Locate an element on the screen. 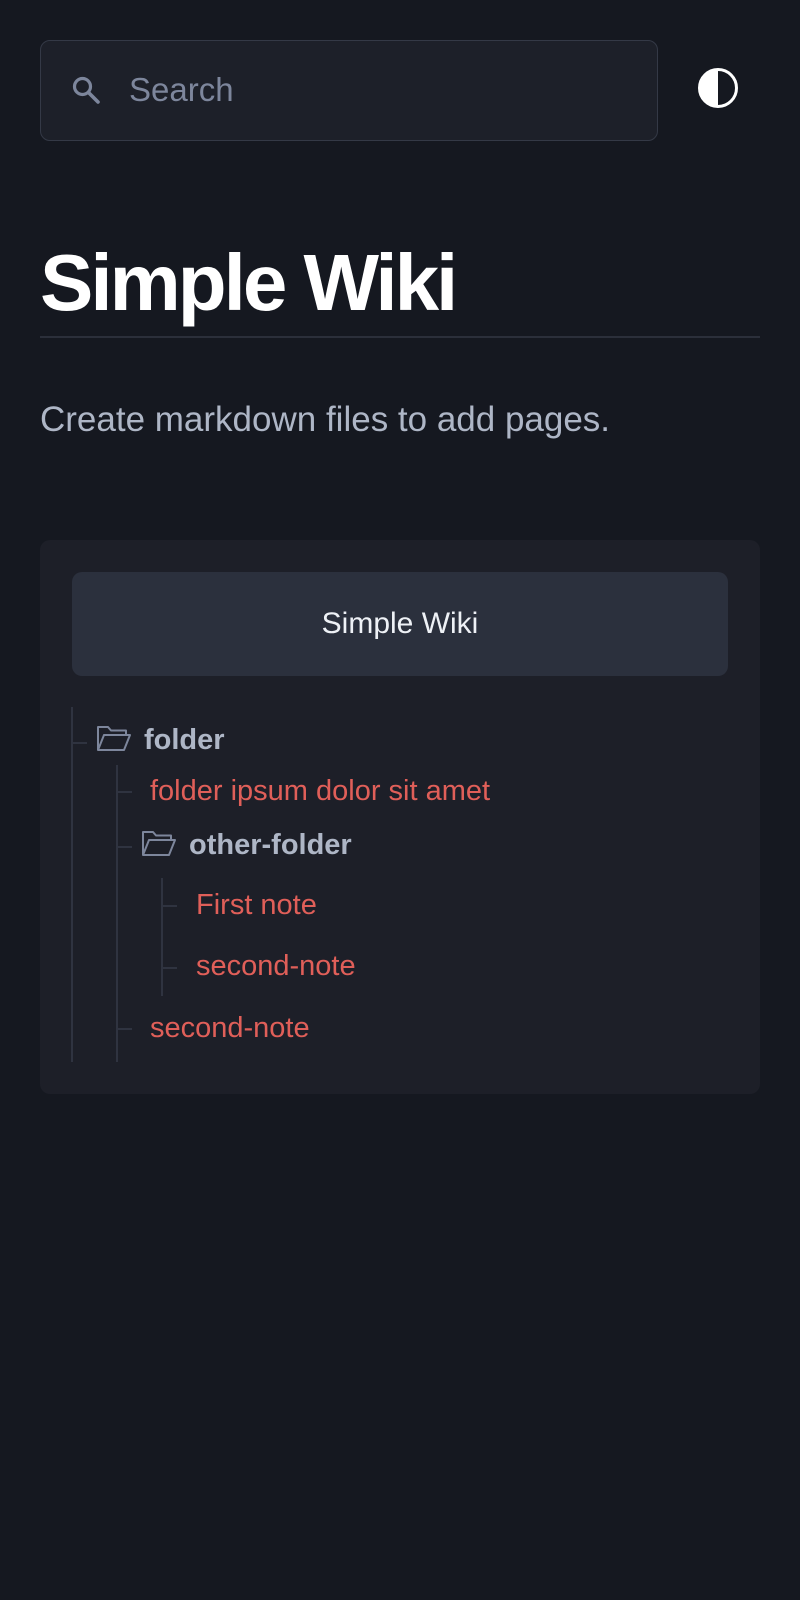  tree-folder-other-folder: other-folder is located at coordinates (246, 845).